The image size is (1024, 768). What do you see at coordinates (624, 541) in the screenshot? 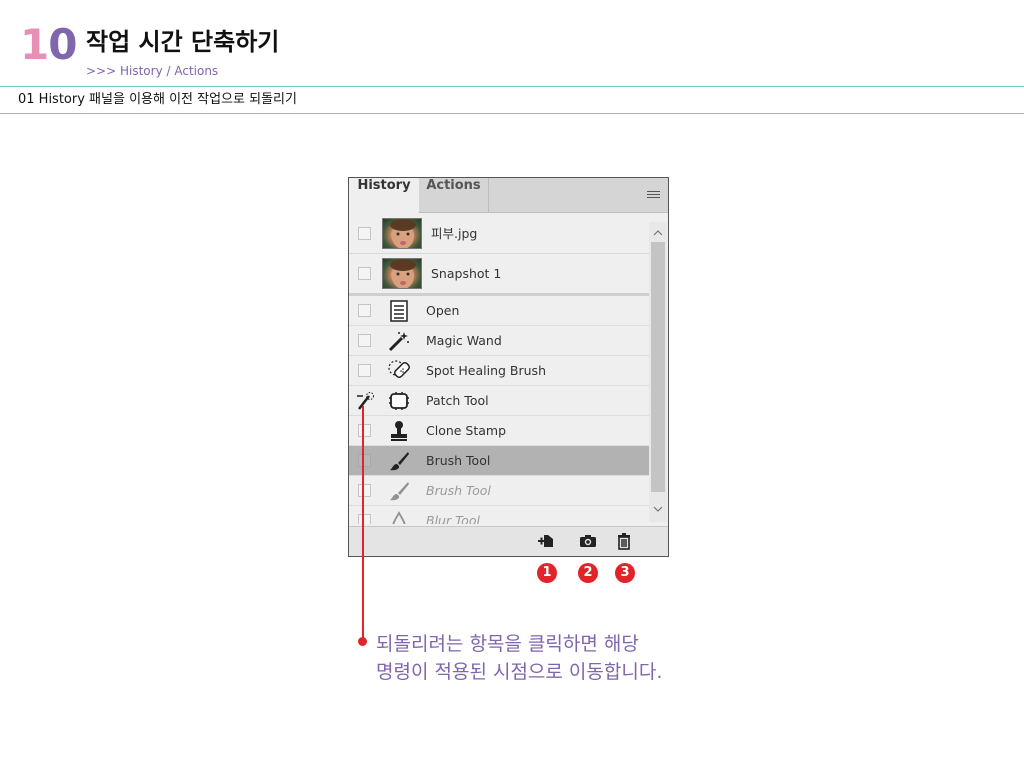
I see `trash-icon` at bounding box center [624, 541].